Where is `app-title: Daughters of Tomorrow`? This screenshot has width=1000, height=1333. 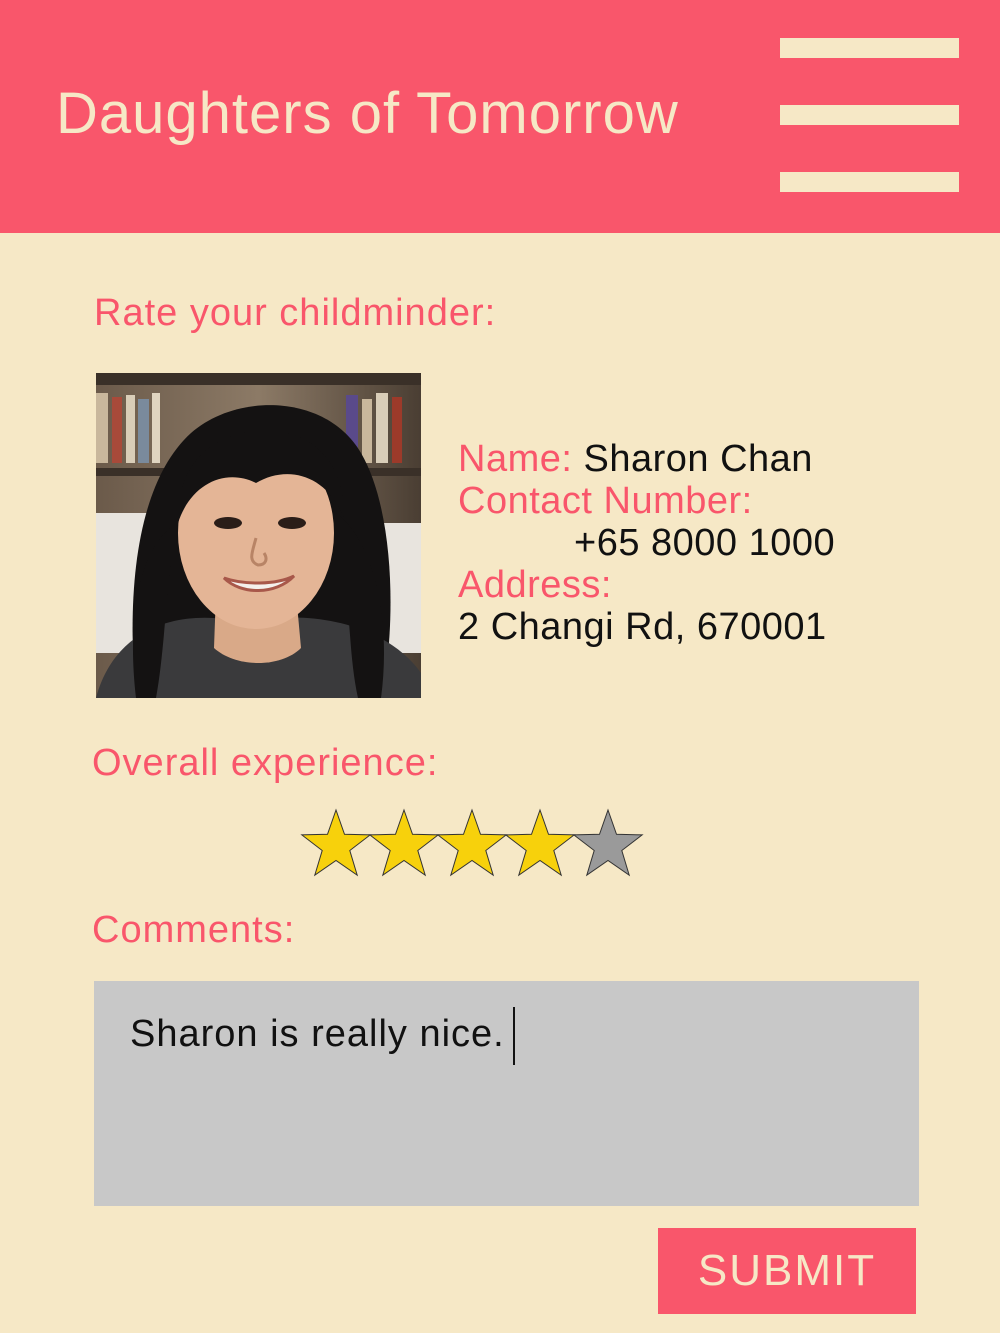
app-title: Daughters of Tomorrow is located at coordinates (367, 113).